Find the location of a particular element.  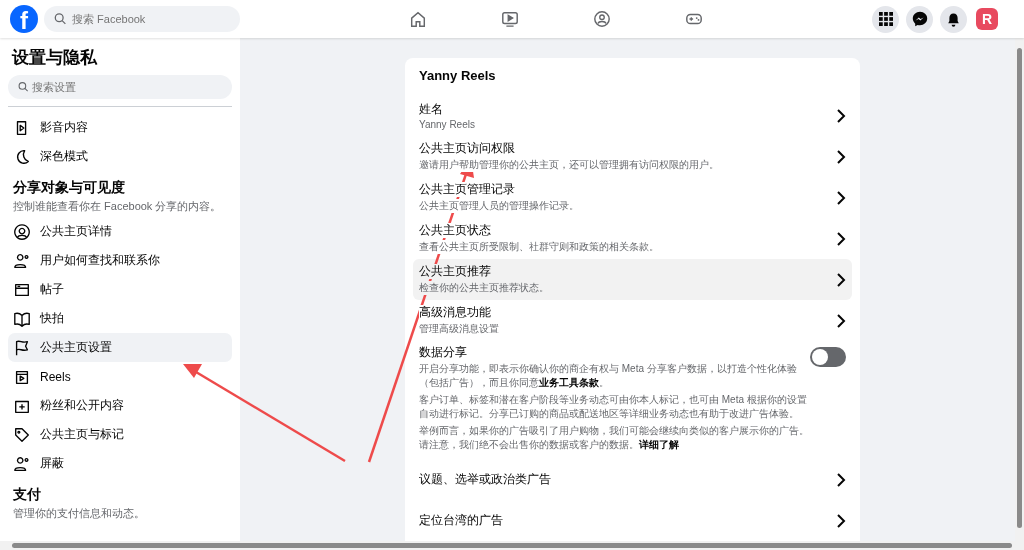

sidebar-item: 粉丝和公开内容 is located at coordinates (120, 405).